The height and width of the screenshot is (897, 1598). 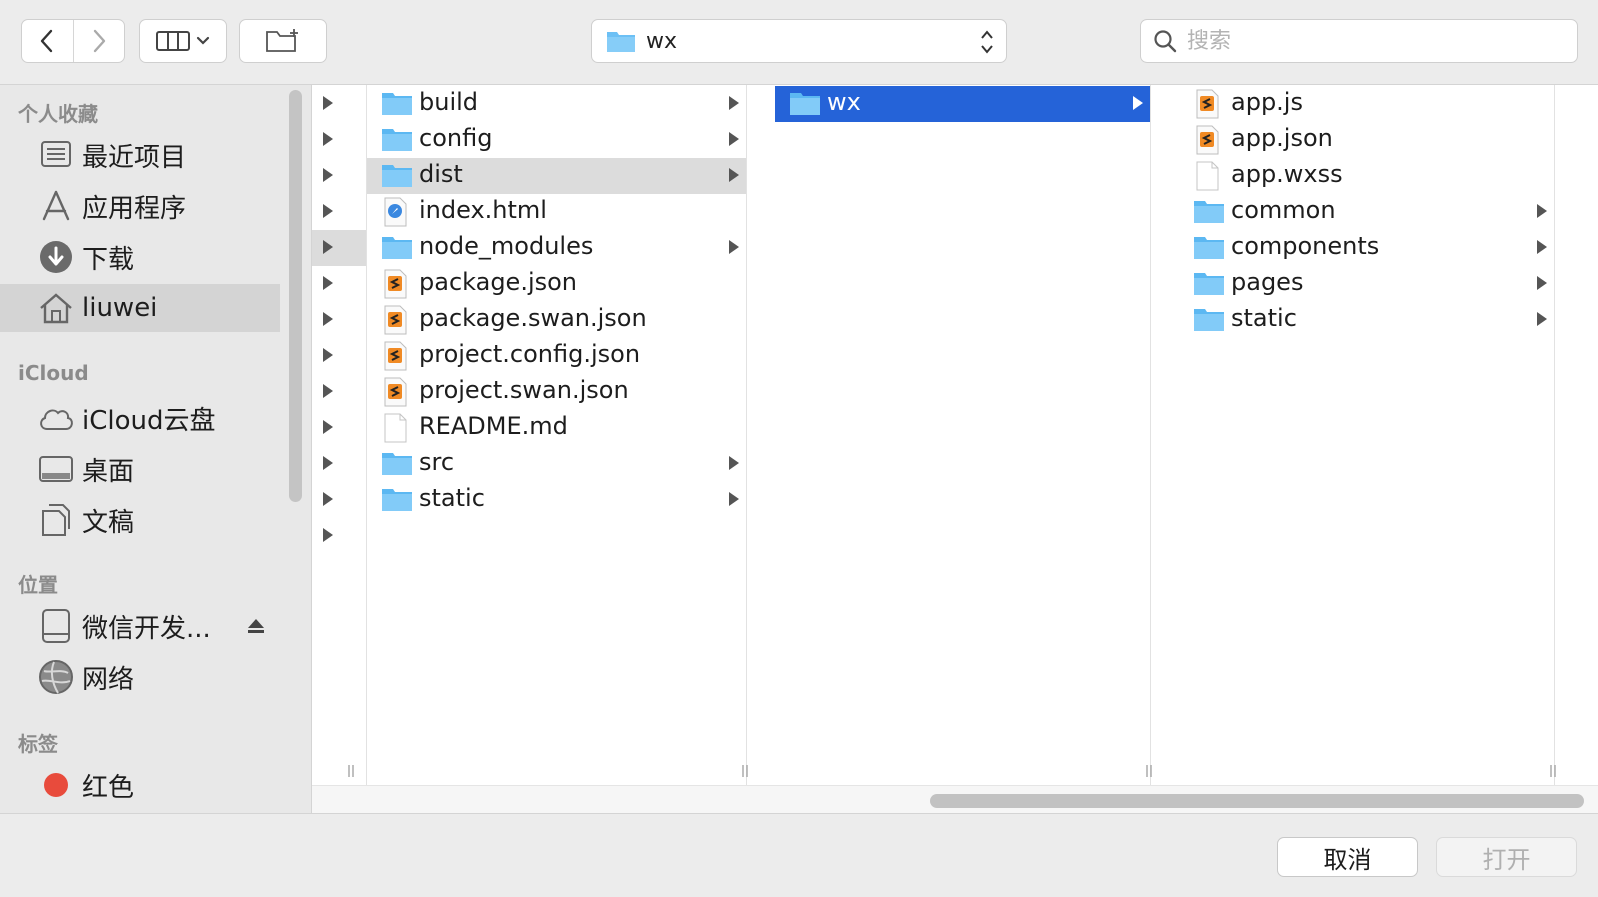 What do you see at coordinates (140, 677) in the screenshot?
I see `sidebar-item-network: 网络` at bounding box center [140, 677].